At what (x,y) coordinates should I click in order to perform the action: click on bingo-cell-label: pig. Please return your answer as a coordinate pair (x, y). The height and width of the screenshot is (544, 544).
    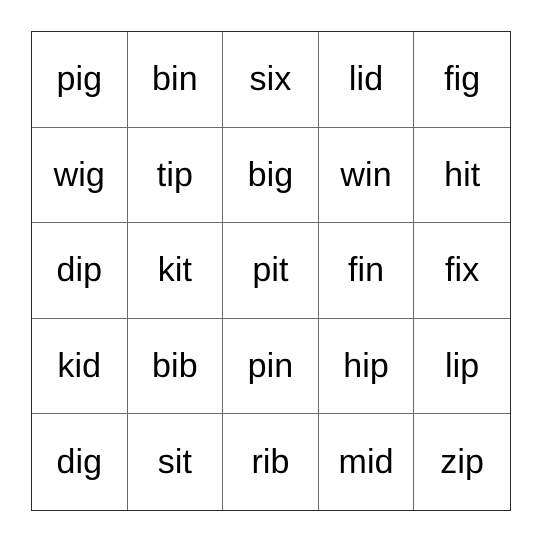
    Looking at the image, I should click on (79, 79).